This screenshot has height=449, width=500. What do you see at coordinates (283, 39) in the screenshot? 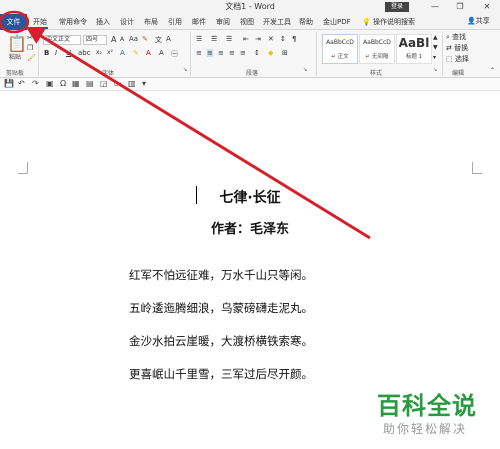
I see `sort-icon: ↕` at bounding box center [283, 39].